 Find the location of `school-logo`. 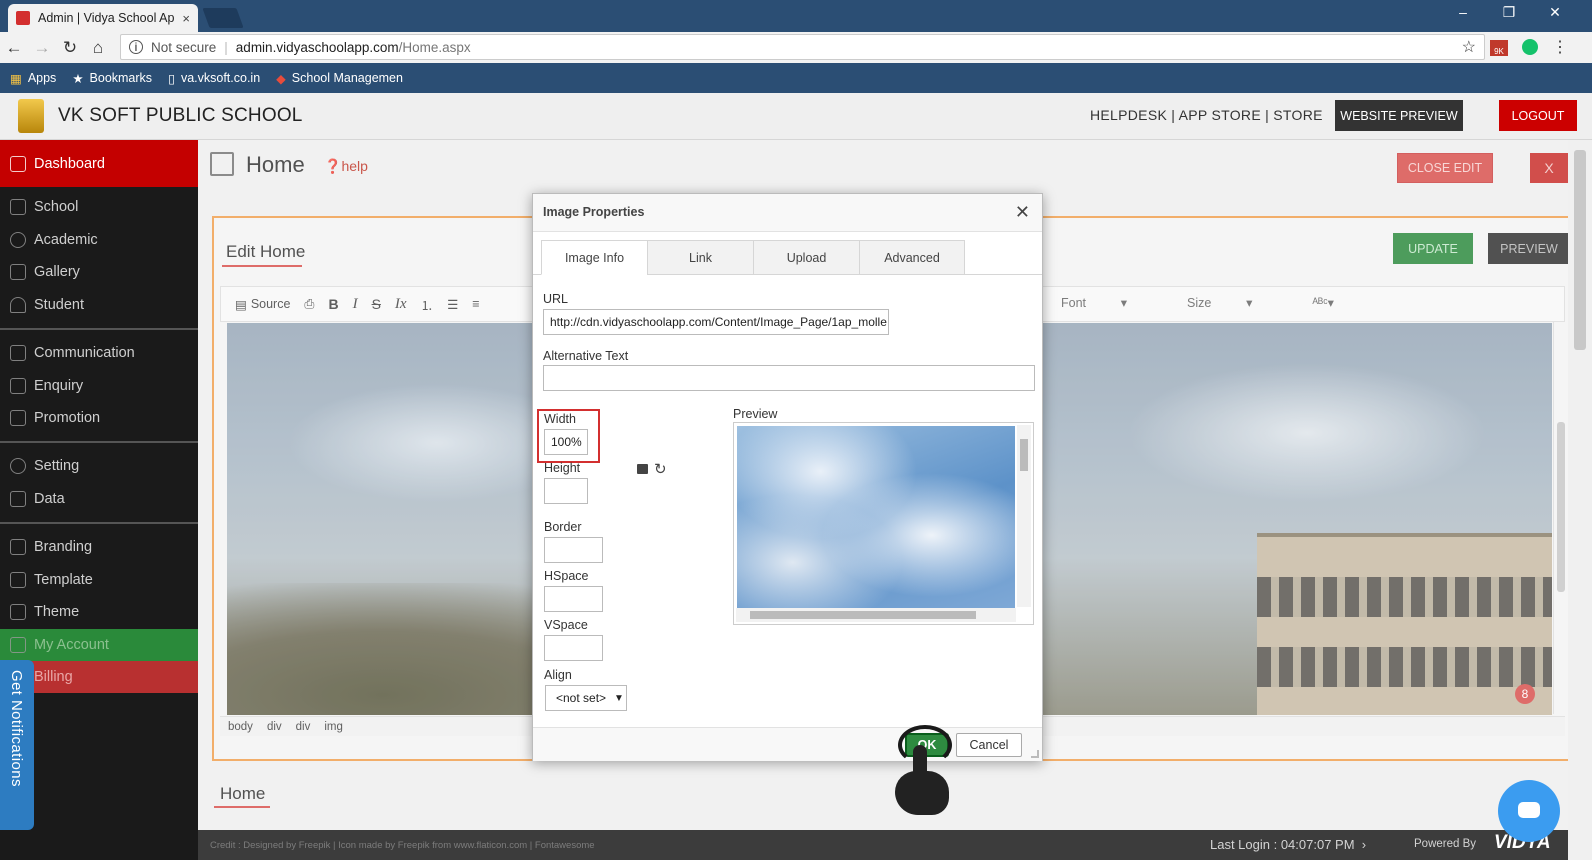

school-logo is located at coordinates (31, 116).